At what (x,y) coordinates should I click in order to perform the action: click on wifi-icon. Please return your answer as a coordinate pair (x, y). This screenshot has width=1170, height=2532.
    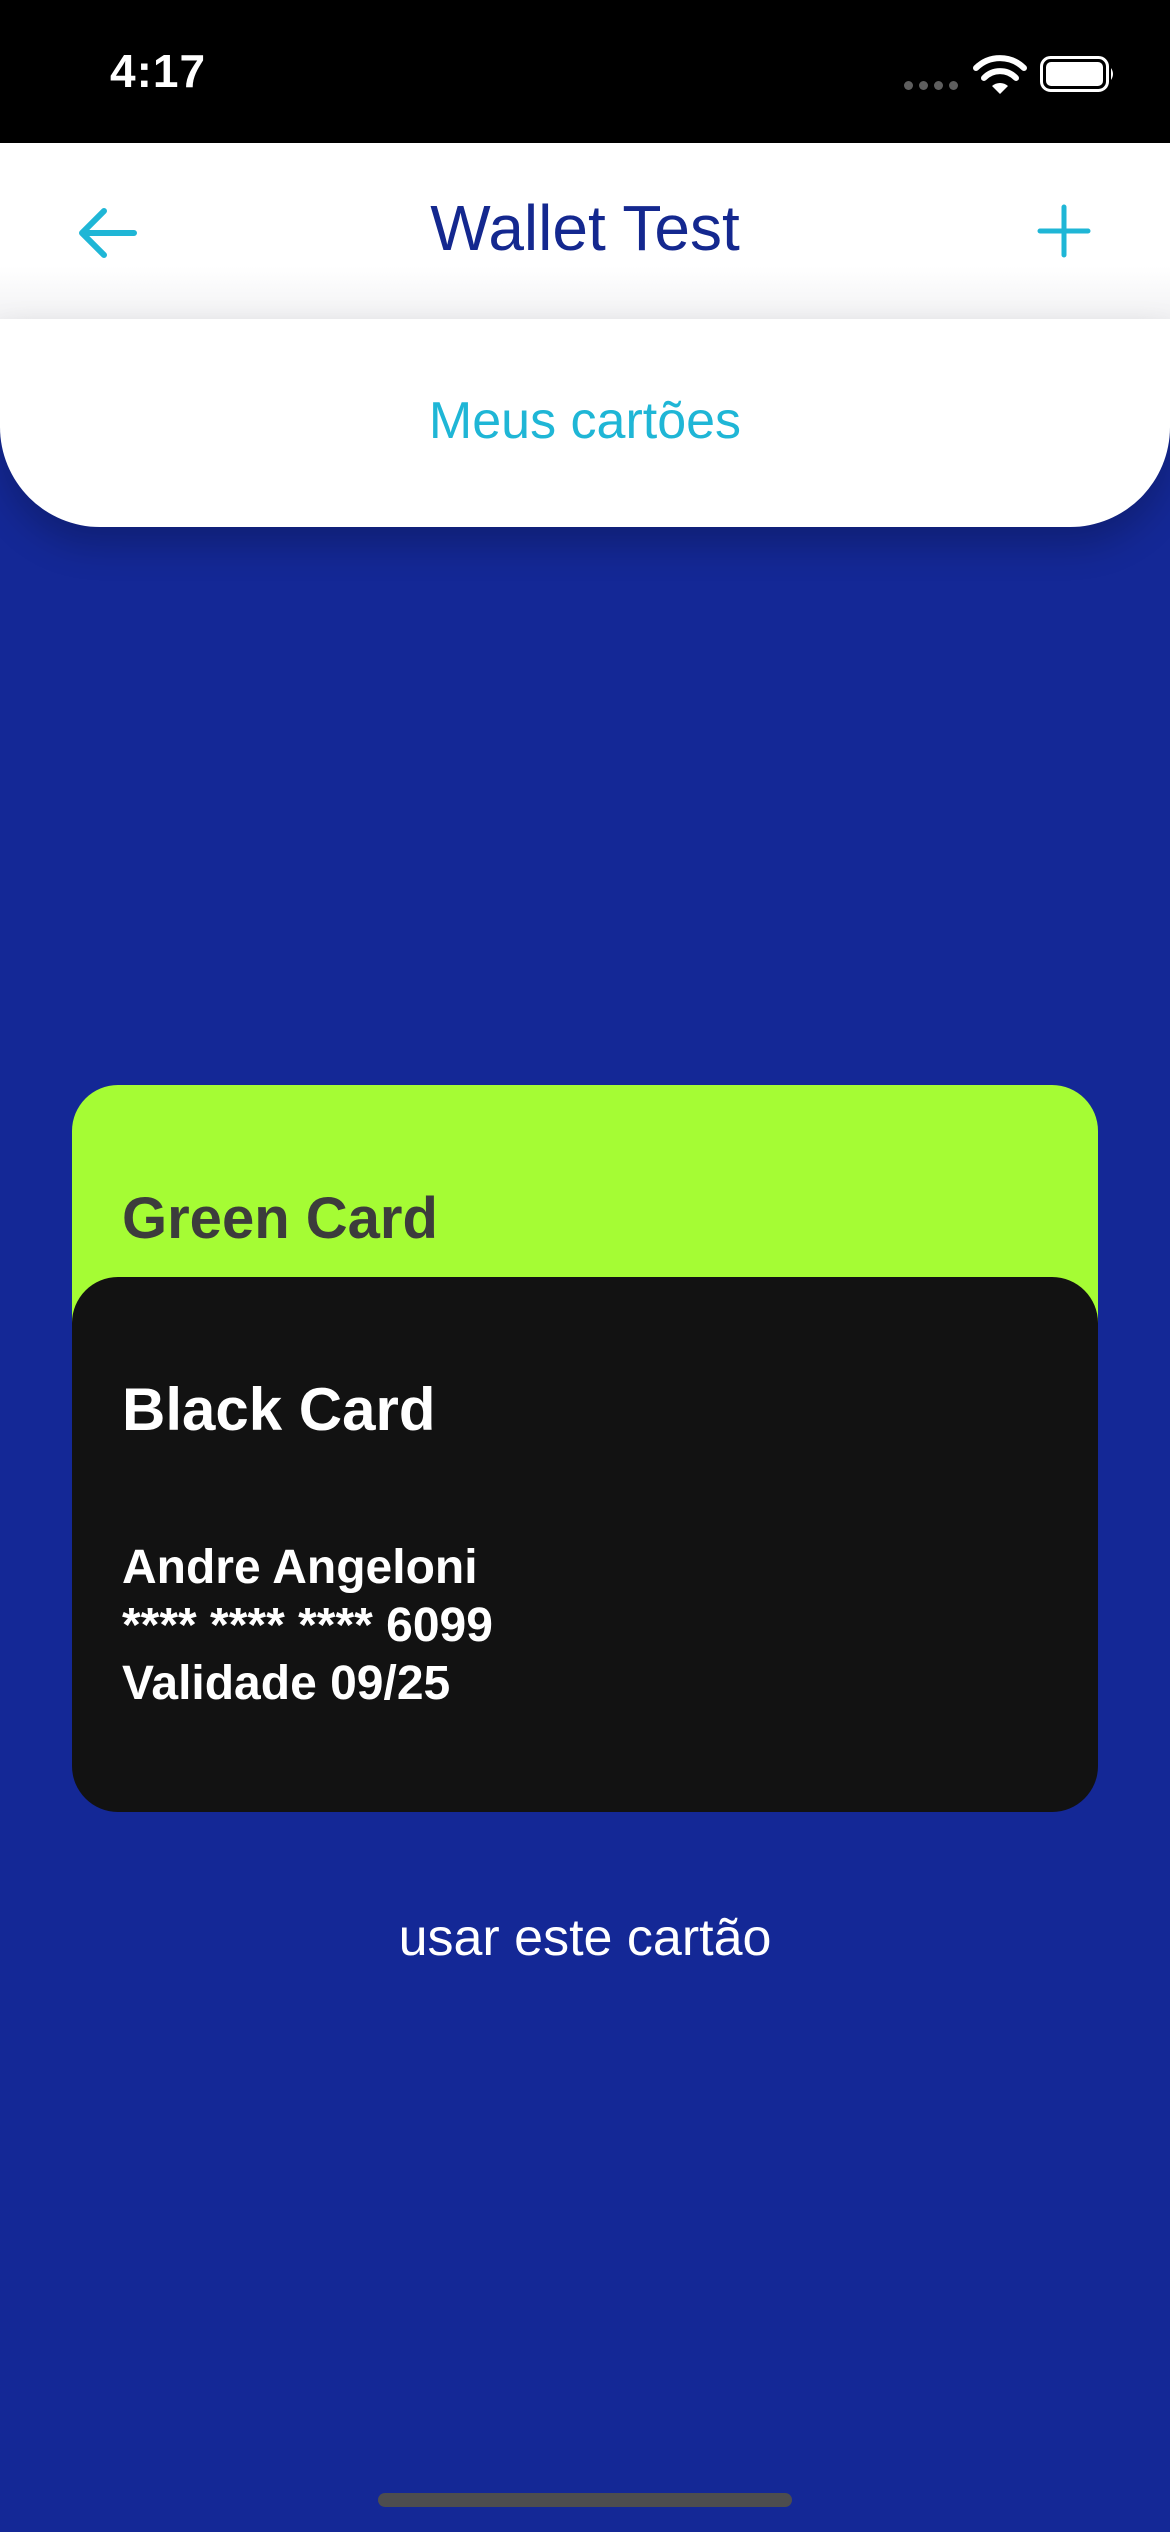
    Looking at the image, I should click on (1000, 74).